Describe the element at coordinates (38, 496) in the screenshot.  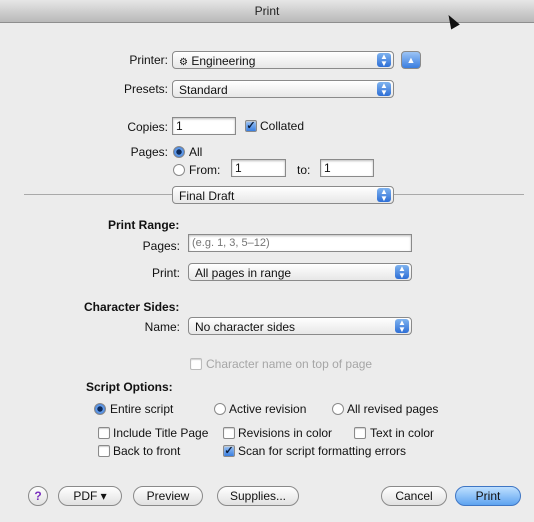
I see `help-button: ?` at that location.